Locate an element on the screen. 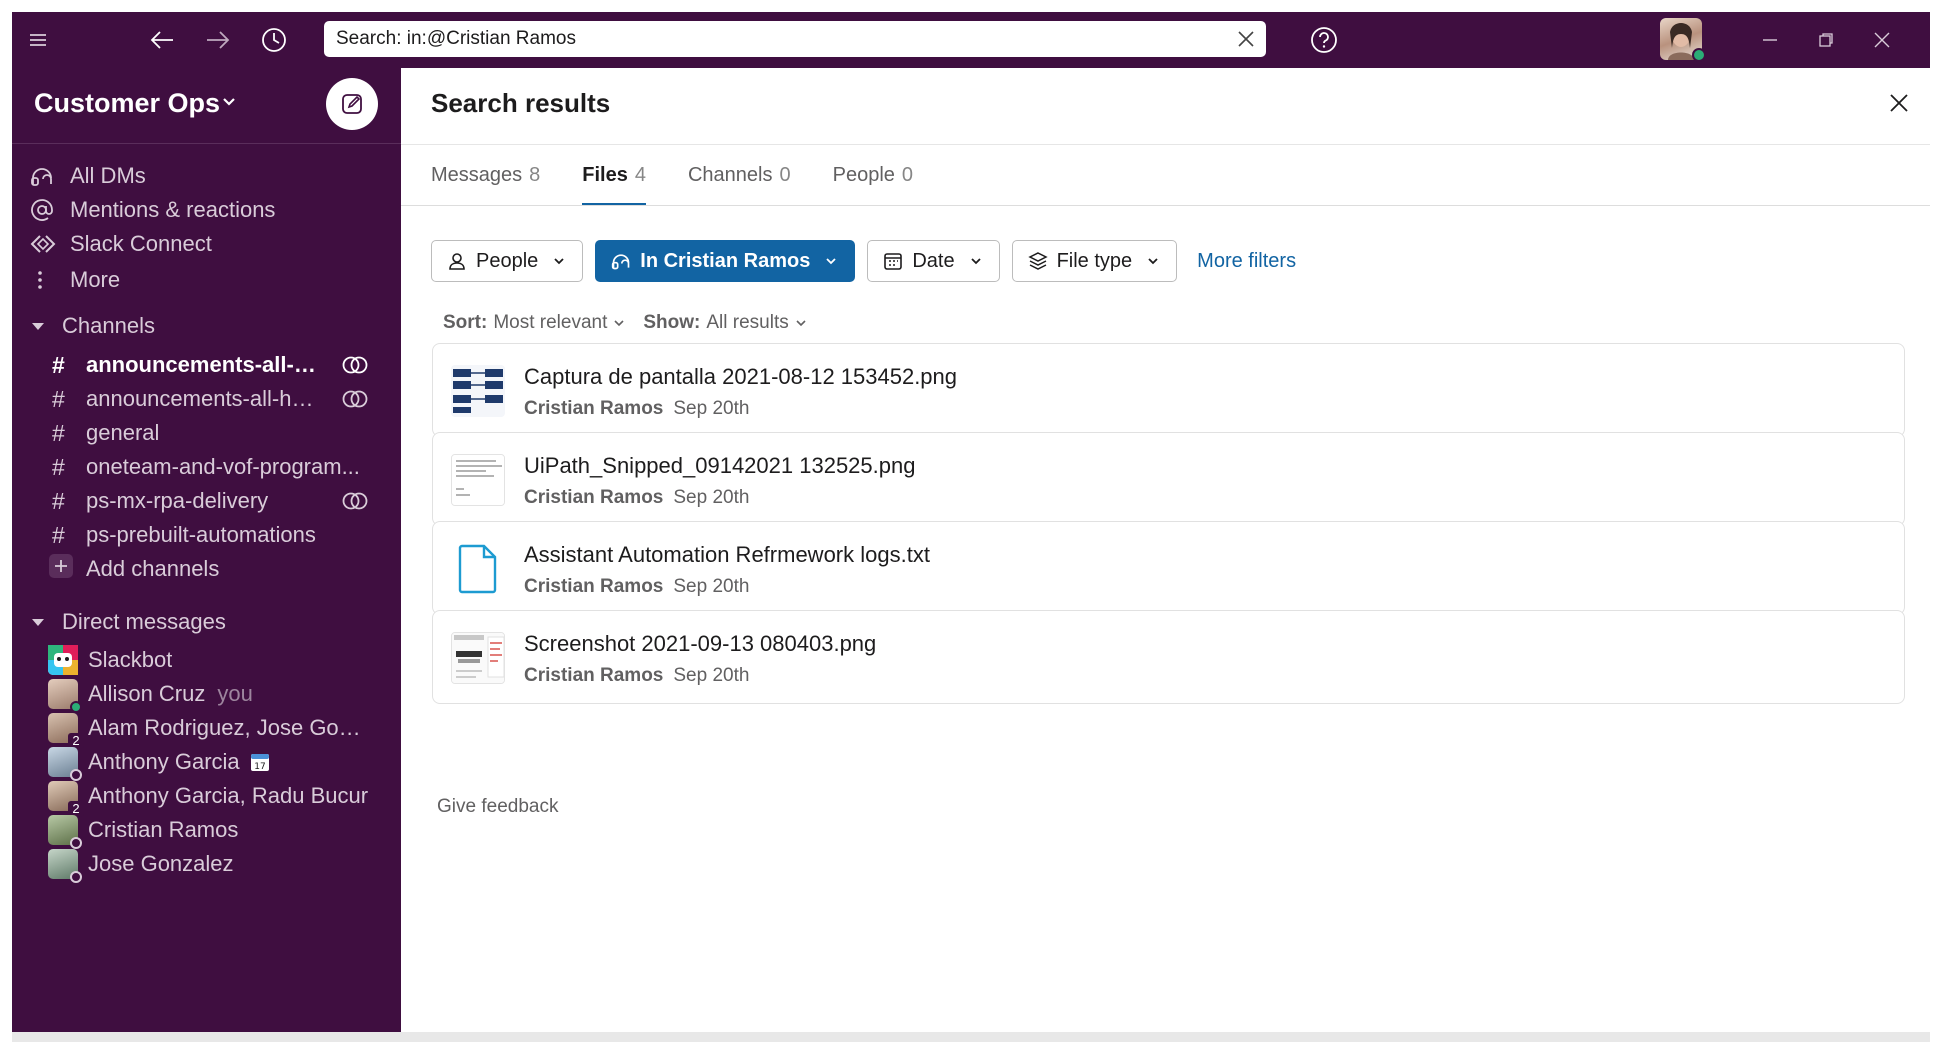 The image size is (1942, 1042). dm-item-allison-cruz: Allison Cruz you is located at coordinates (150, 694).